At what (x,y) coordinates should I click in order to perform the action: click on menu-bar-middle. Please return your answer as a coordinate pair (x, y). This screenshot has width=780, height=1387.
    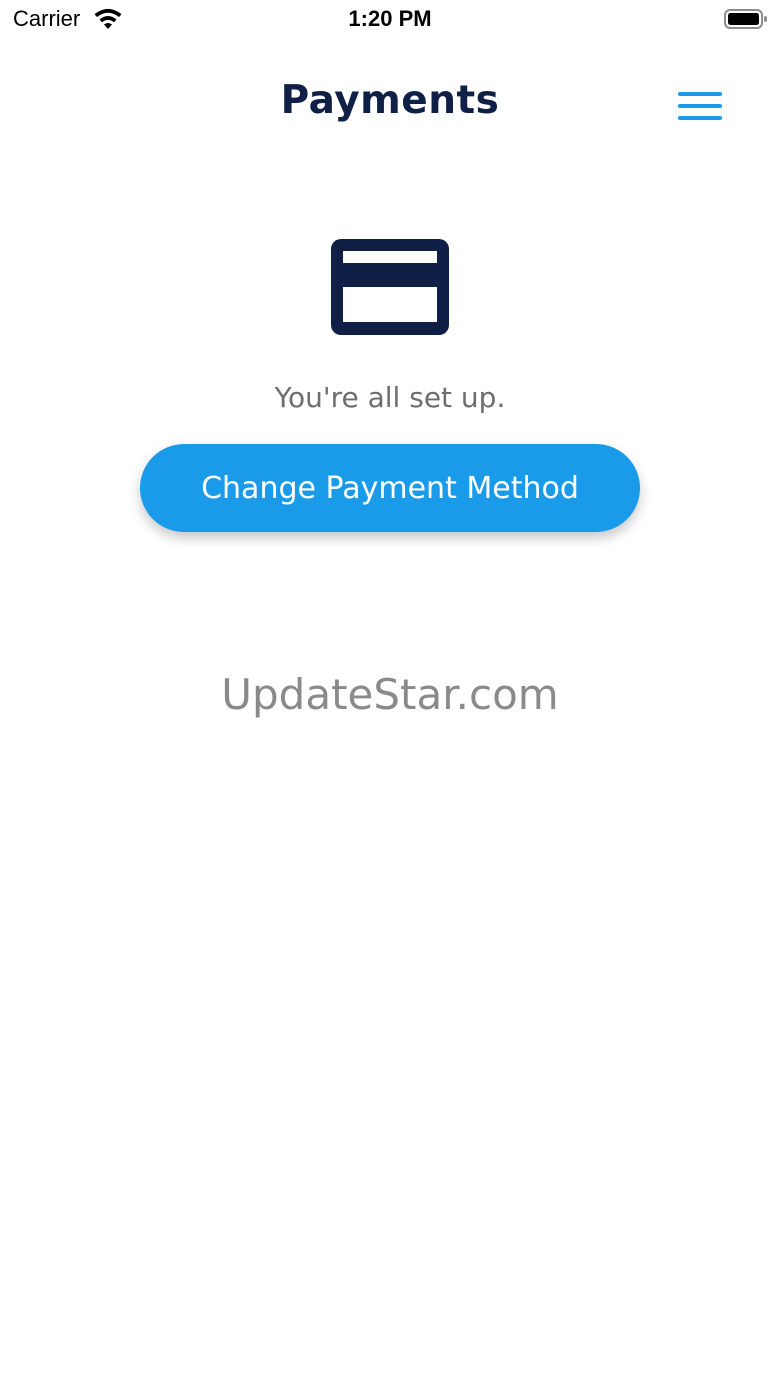
    Looking at the image, I should click on (700, 106).